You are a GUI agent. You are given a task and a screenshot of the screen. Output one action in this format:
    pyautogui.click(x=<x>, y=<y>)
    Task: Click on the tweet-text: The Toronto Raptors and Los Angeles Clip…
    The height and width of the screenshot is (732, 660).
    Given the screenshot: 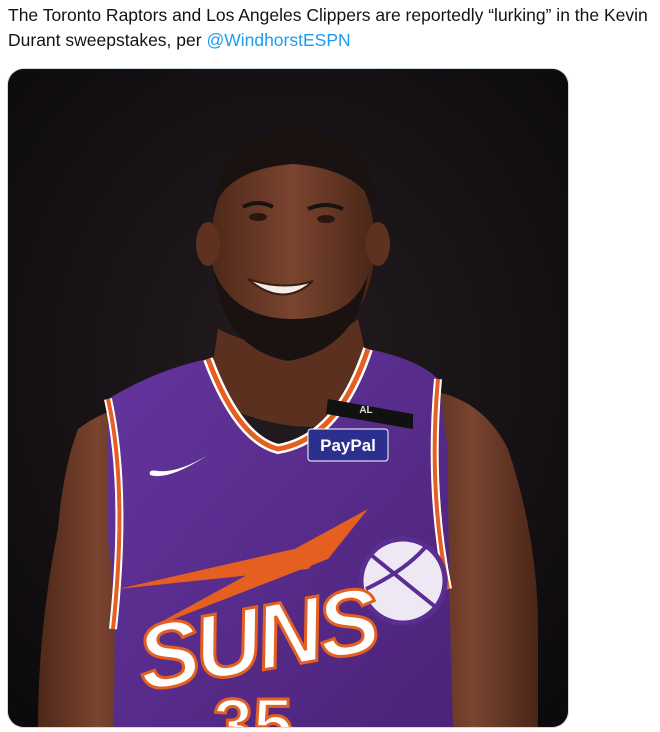 What is the action you would take?
    pyautogui.click(x=333, y=28)
    